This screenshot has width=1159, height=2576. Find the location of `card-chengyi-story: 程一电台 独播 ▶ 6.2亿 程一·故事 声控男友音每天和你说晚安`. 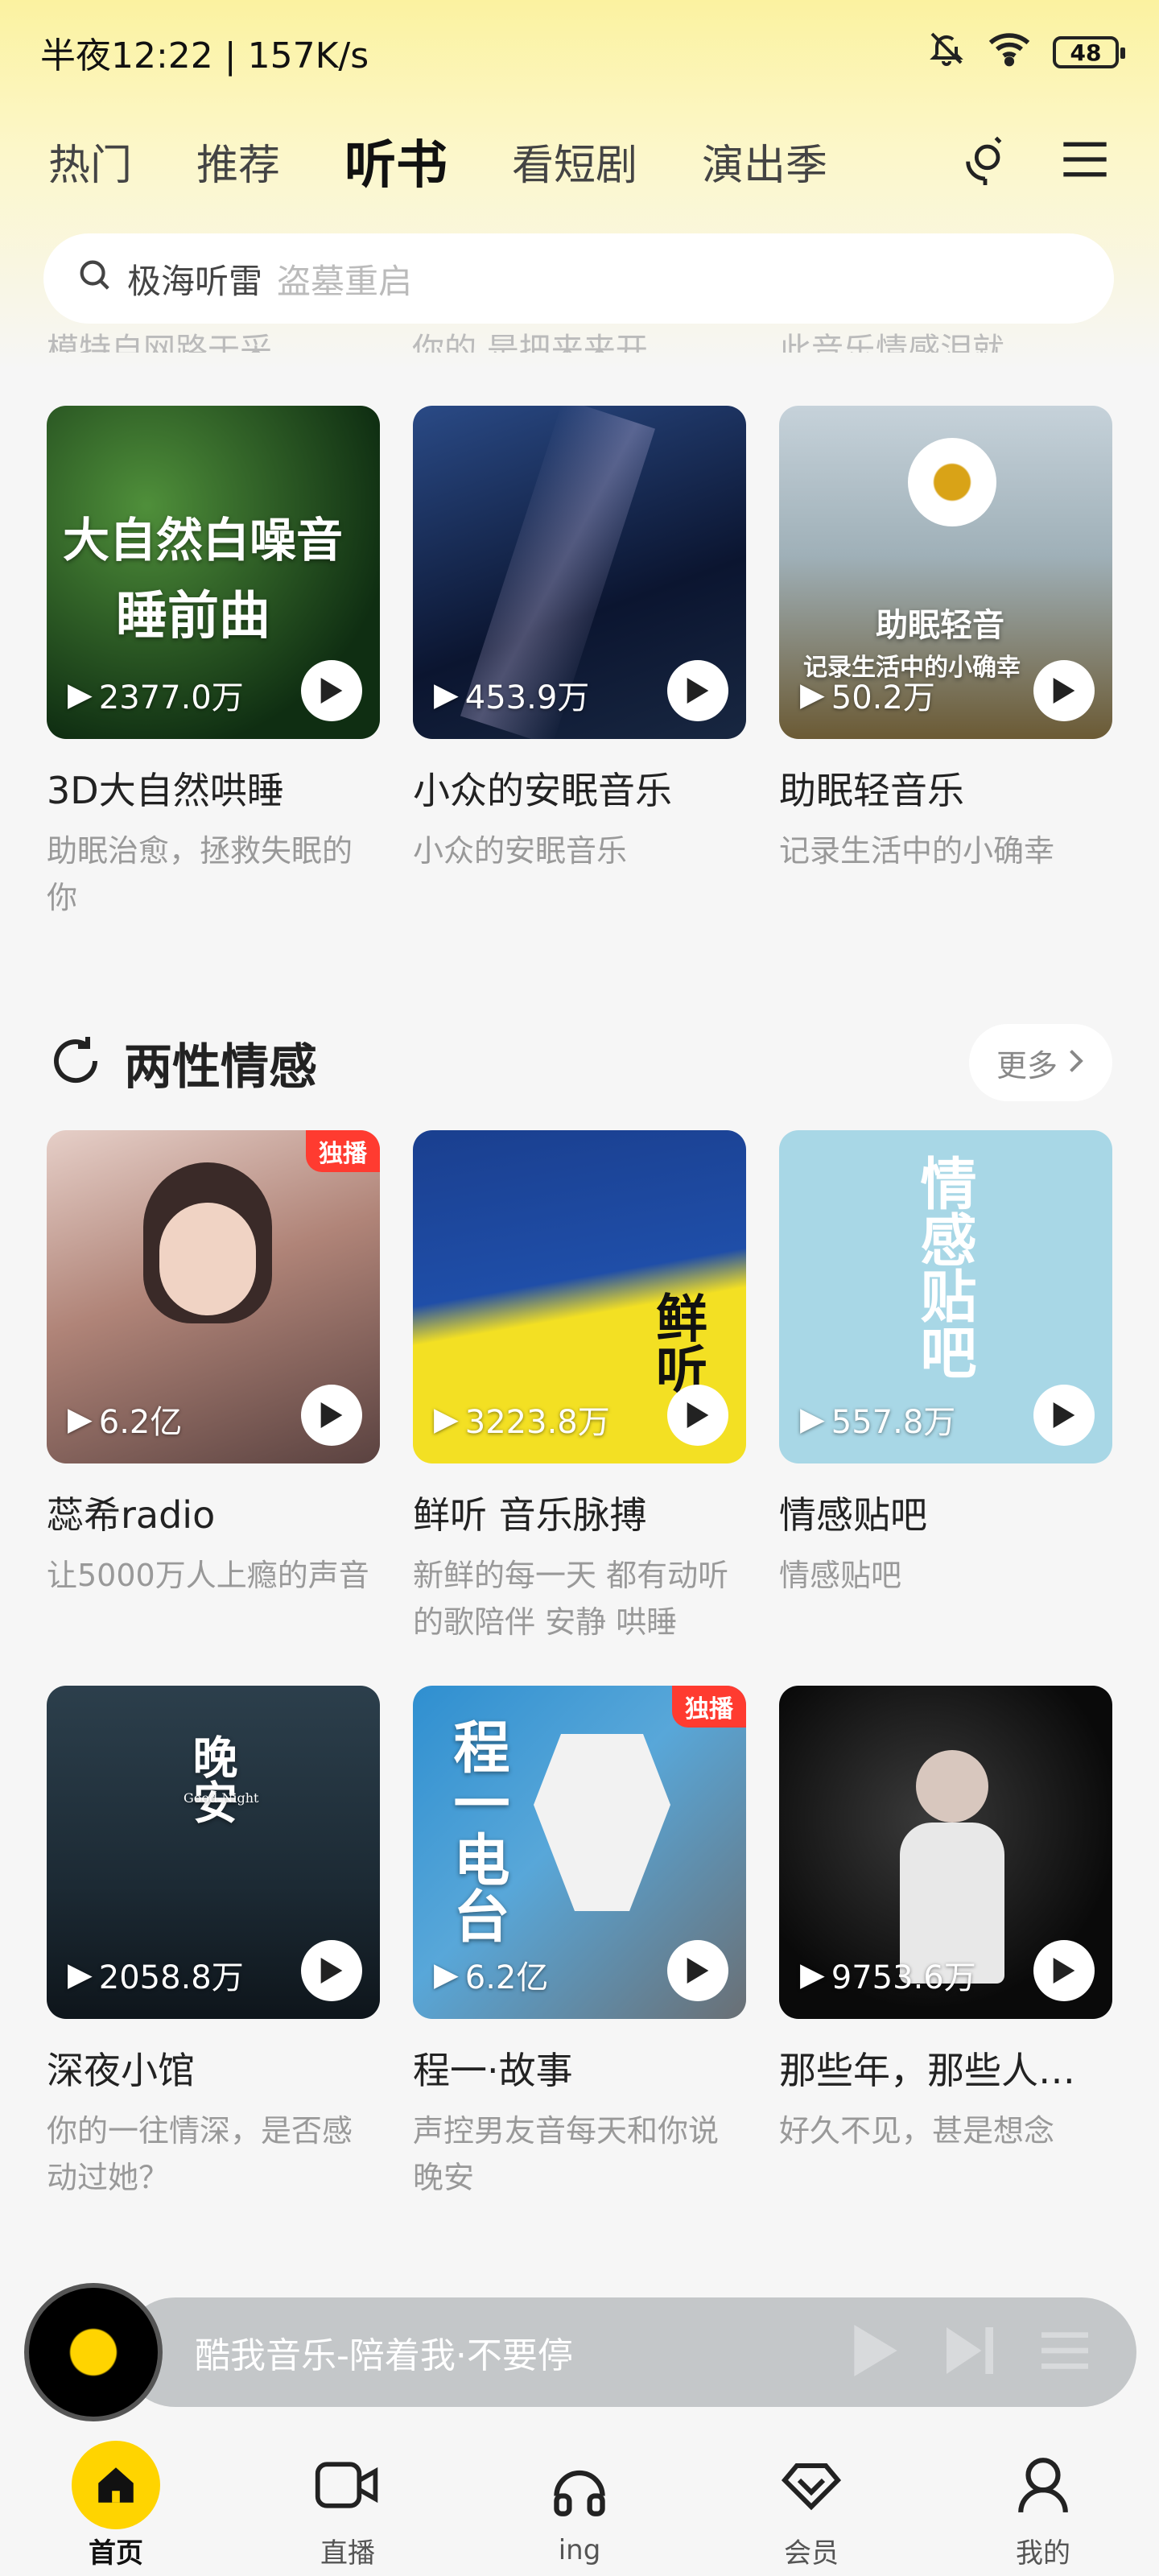

card-chengyi-story: 程一电台 独播 ▶ 6.2亿 程一·故事 声控男友音每天和你说晚安 is located at coordinates (579, 1943).